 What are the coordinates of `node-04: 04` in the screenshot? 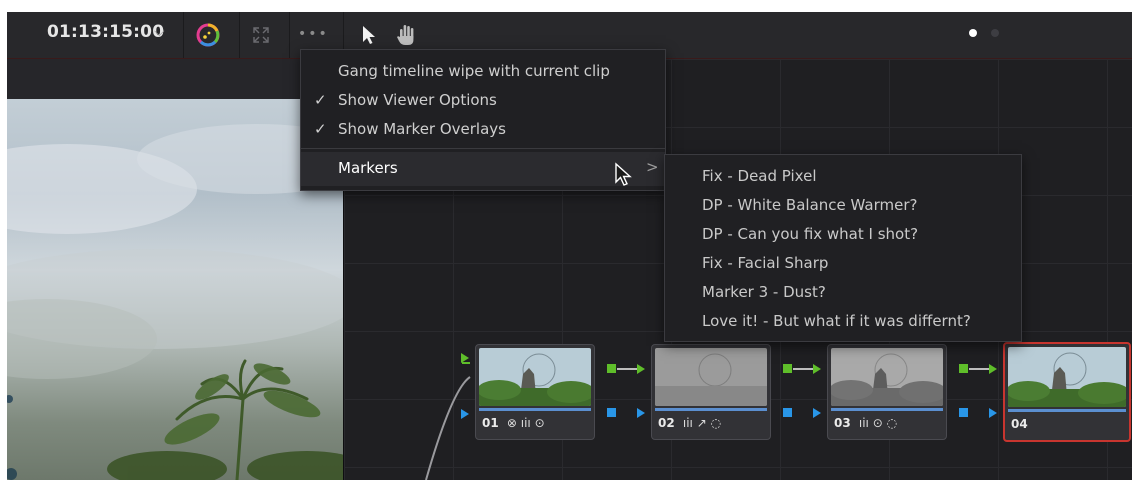 It's located at (1067, 392).